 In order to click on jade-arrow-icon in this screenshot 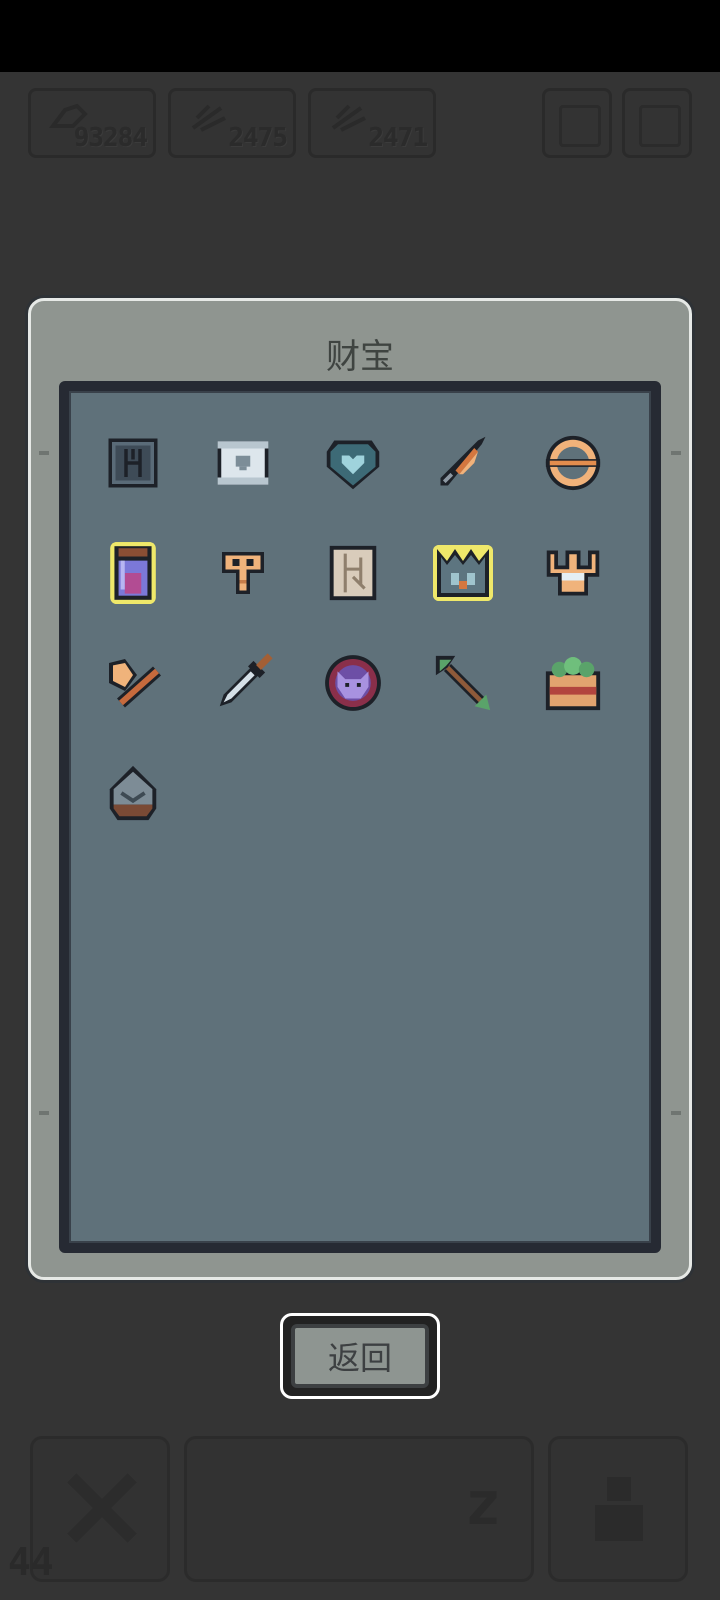, I will do `click(463, 683)`.